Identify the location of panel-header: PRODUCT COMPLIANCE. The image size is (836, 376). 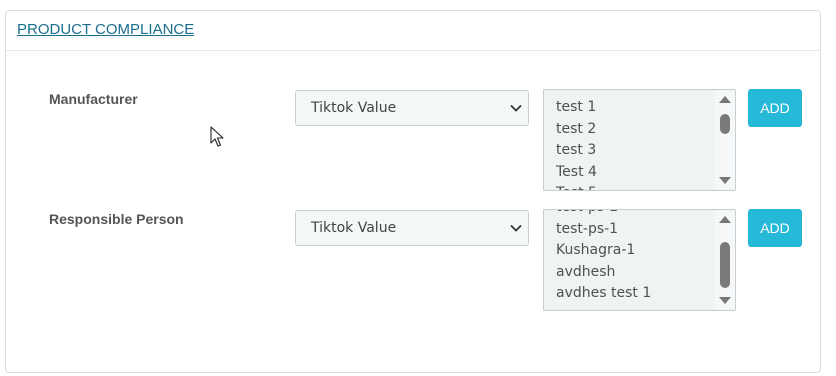
(413, 31).